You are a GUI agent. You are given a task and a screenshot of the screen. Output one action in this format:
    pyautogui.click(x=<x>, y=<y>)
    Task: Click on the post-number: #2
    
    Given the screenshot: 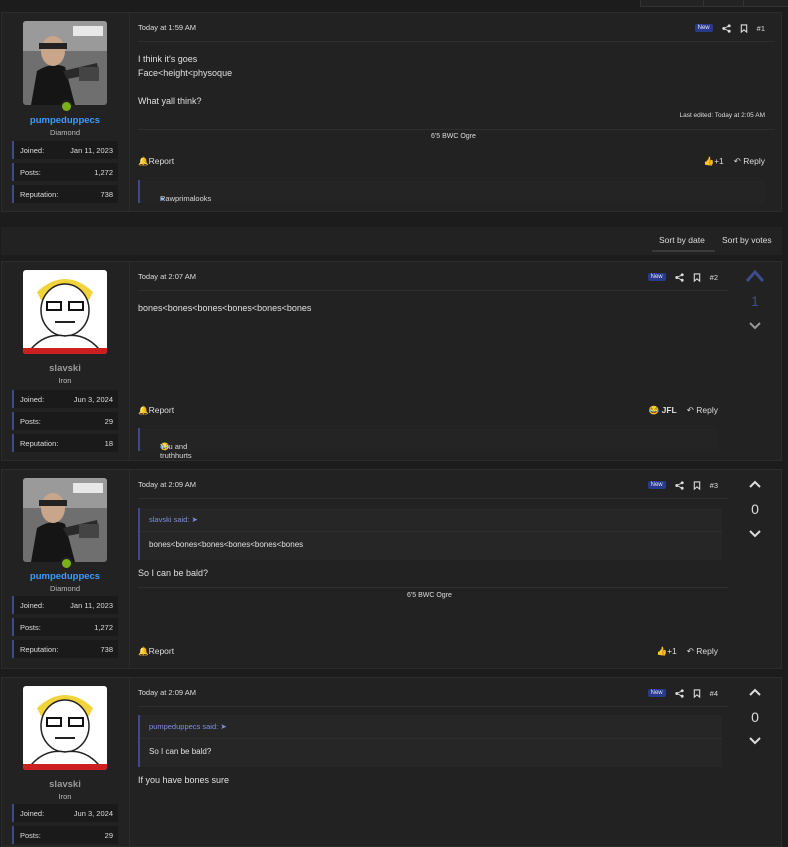 What is the action you would take?
    pyautogui.click(x=714, y=277)
    